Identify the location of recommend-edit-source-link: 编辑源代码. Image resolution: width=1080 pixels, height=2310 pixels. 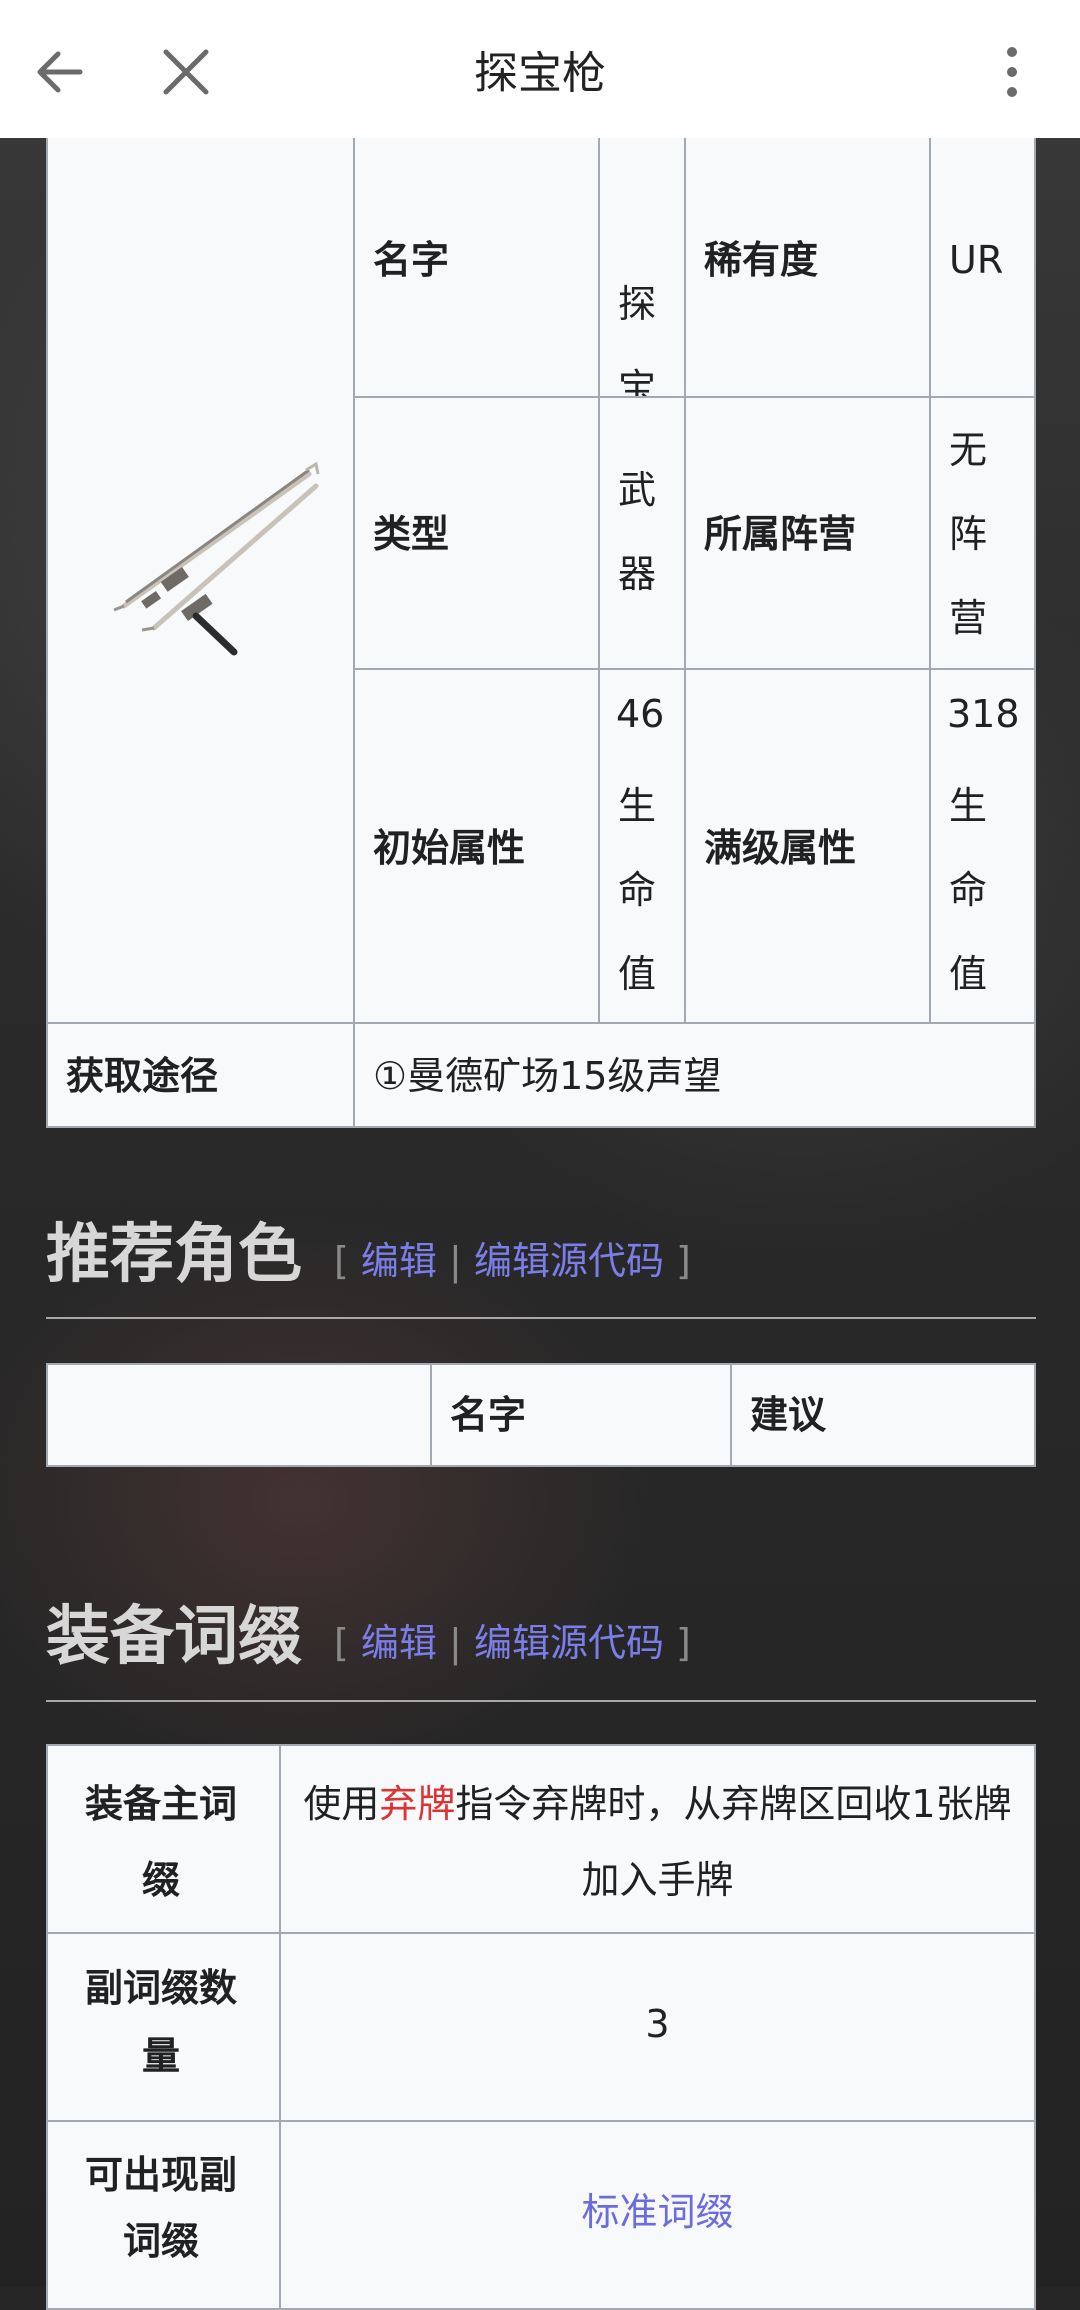
(569, 1261).